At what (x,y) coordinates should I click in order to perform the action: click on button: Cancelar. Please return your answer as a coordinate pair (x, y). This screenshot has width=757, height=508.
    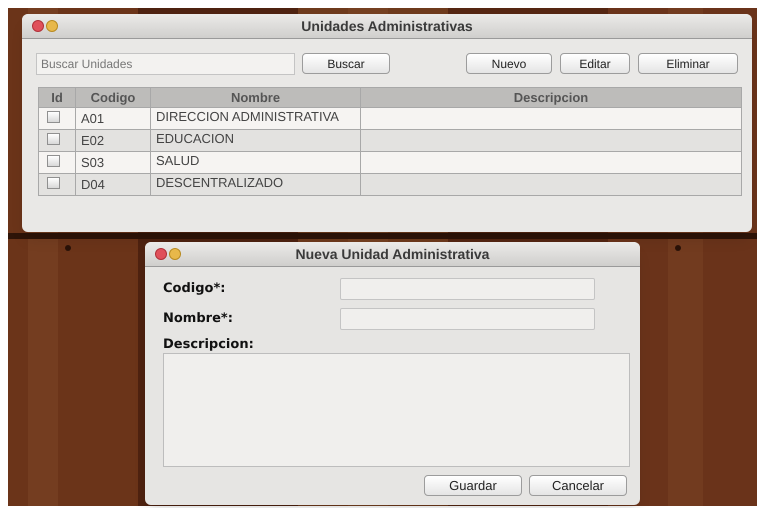
    Looking at the image, I should click on (578, 485).